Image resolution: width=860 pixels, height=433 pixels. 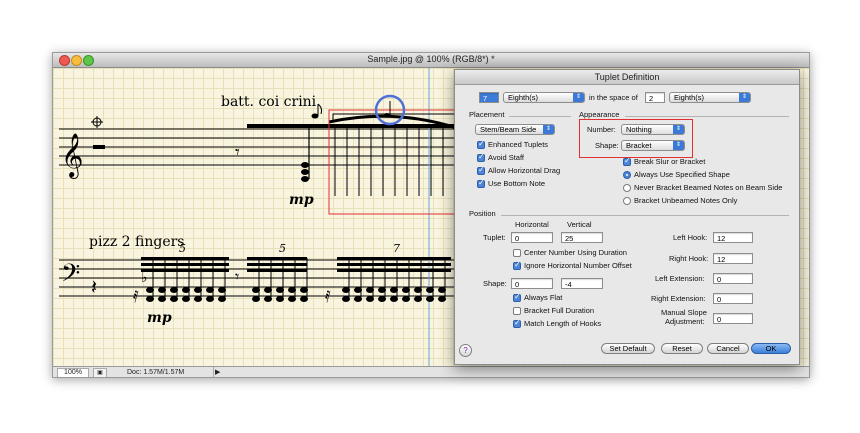 I want to click on space-count-field: 2, so click(x=655, y=97).